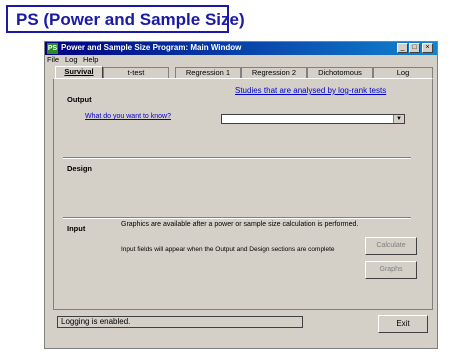 Image resolution: width=474 pixels, height=355 pixels. Describe the element at coordinates (128, 116) in the screenshot. I see `what-to-know-link: What do you want to know?` at that location.